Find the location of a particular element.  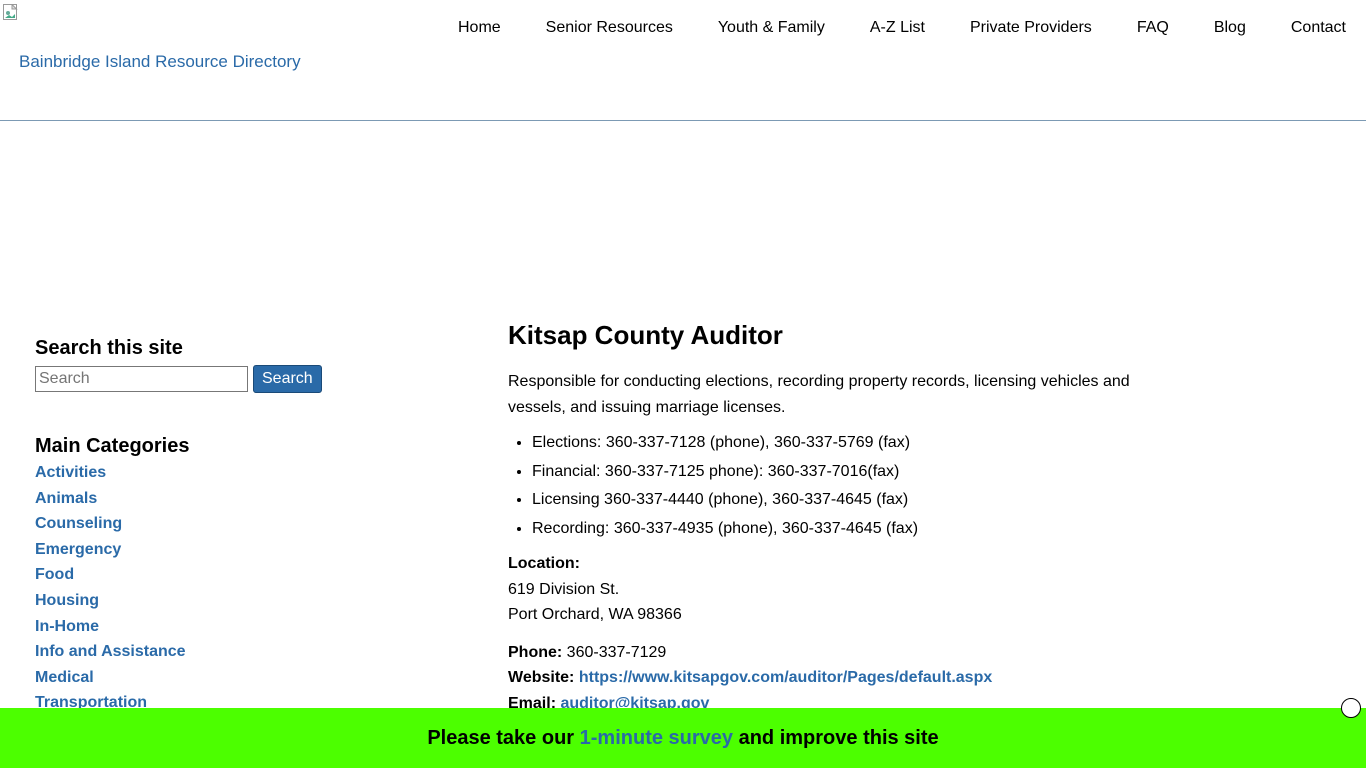

close-icon is located at coordinates (1351, 708).